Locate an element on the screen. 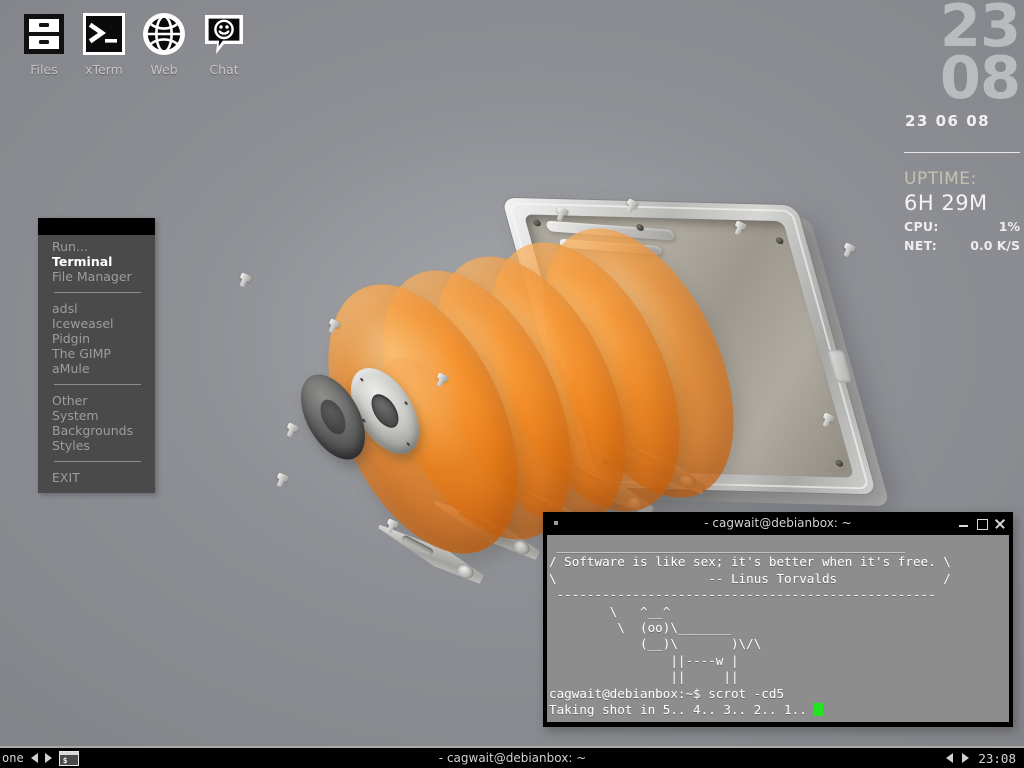 The width and height of the screenshot is (1024, 768). menu-item-exit: EXIT is located at coordinates (96, 477).